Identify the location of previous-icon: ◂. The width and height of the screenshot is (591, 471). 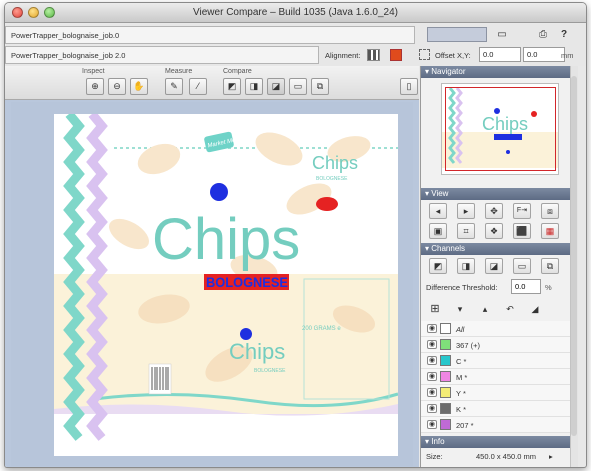
(438, 211).